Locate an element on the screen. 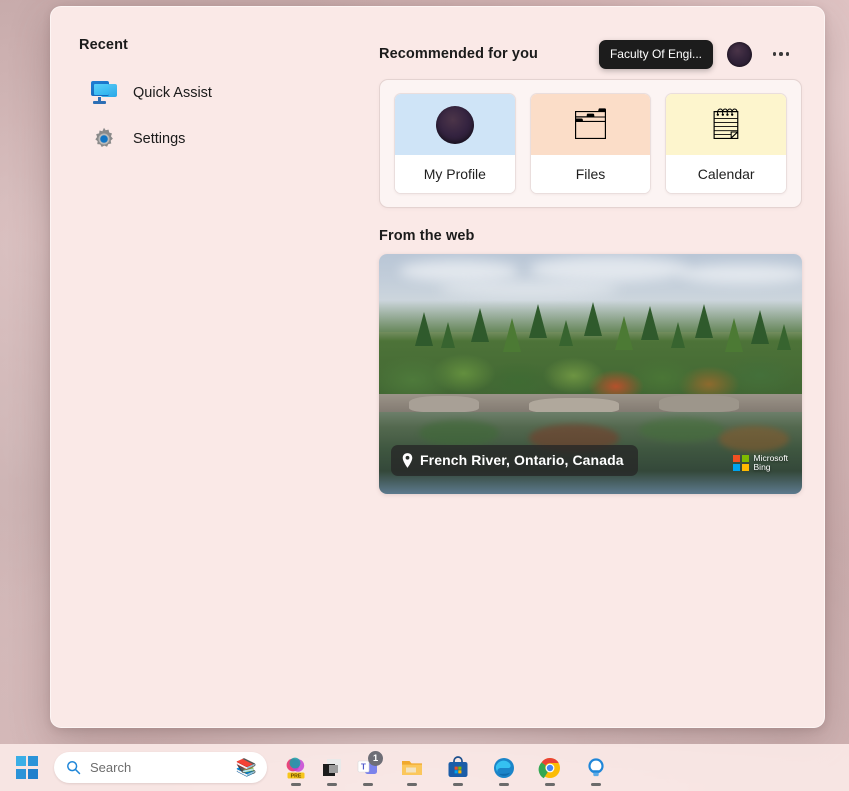 The image size is (849, 791). recent-item-settings: Settings is located at coordinates (224, 139).